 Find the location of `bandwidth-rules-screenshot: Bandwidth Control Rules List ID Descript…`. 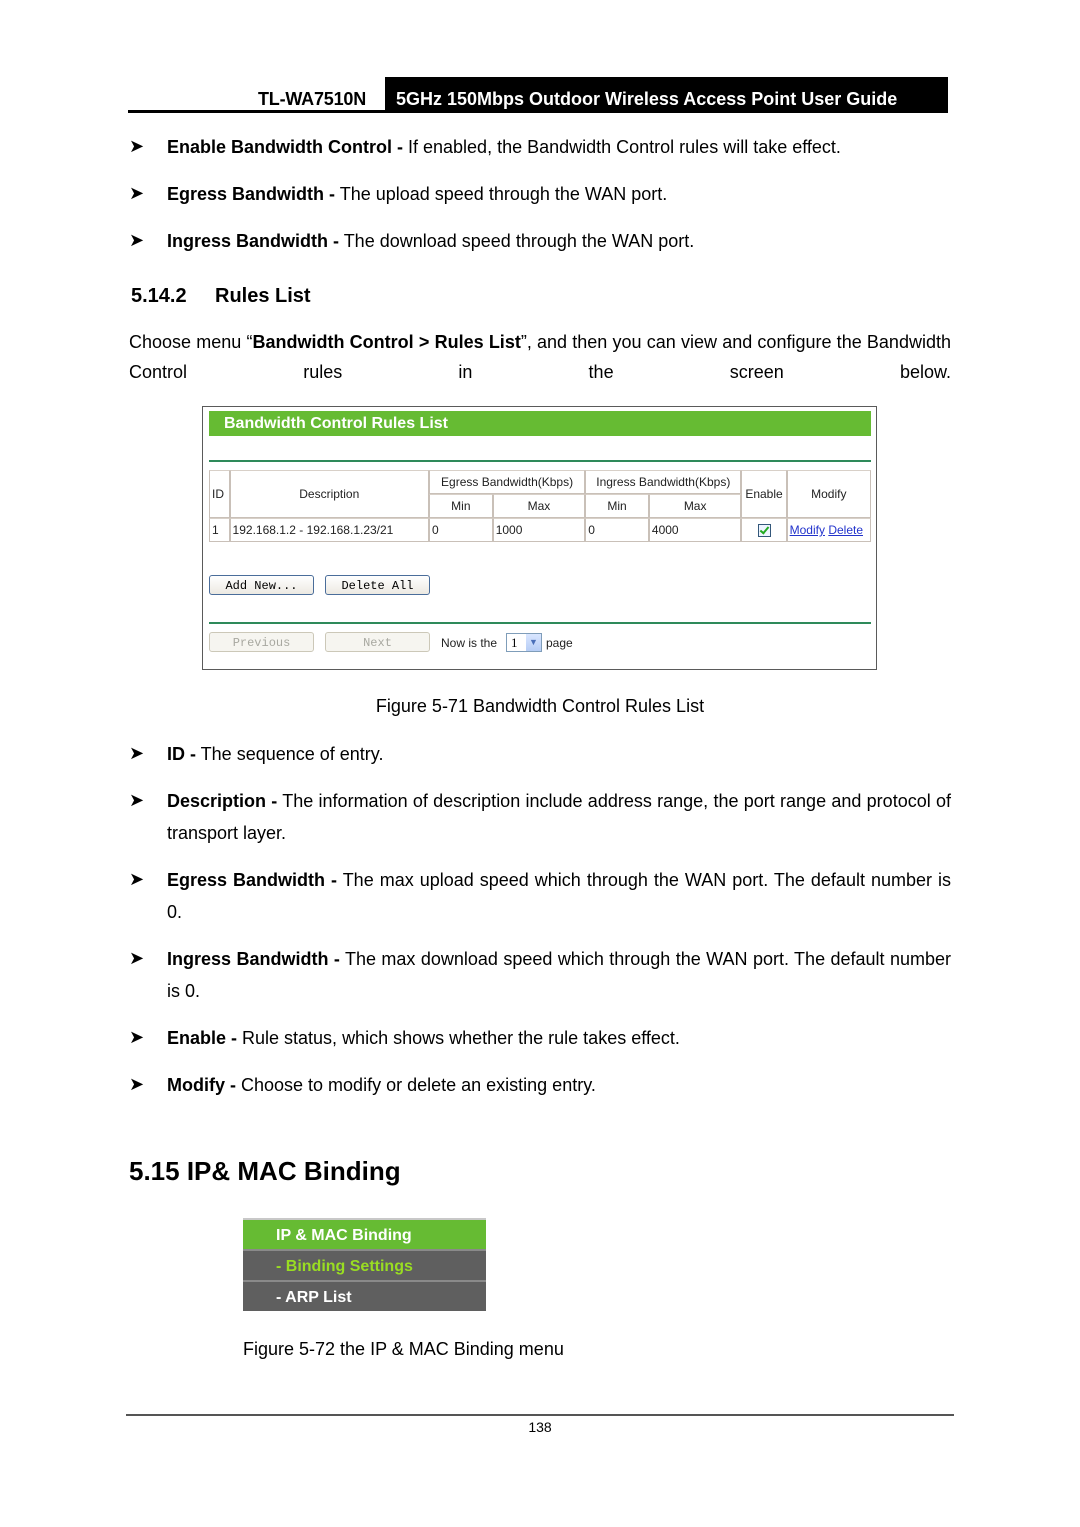

bandwidth-rules-screenshot: Bandwidth Control Rules List ID Descript… is located at coordinates (539, 538).